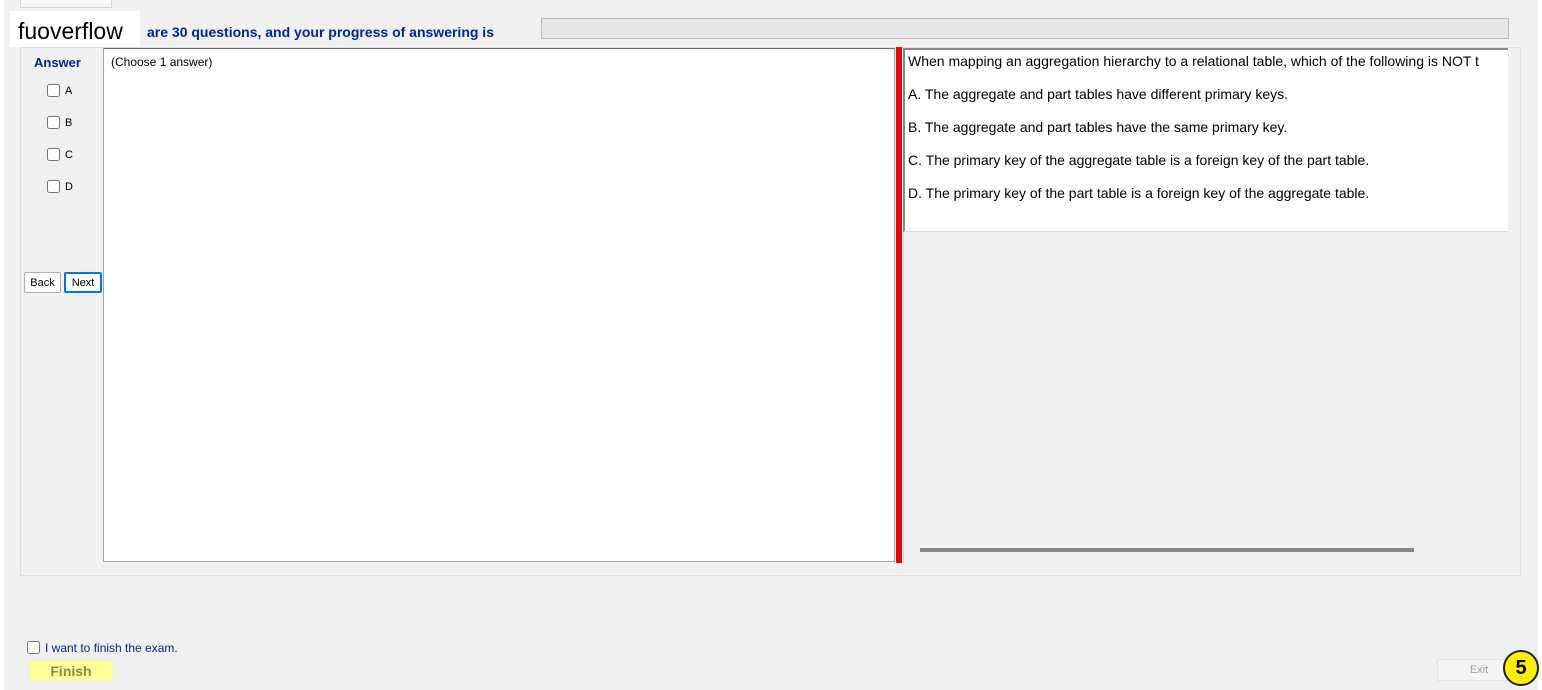  I want to click on progress-bar, so click(1025, 28).